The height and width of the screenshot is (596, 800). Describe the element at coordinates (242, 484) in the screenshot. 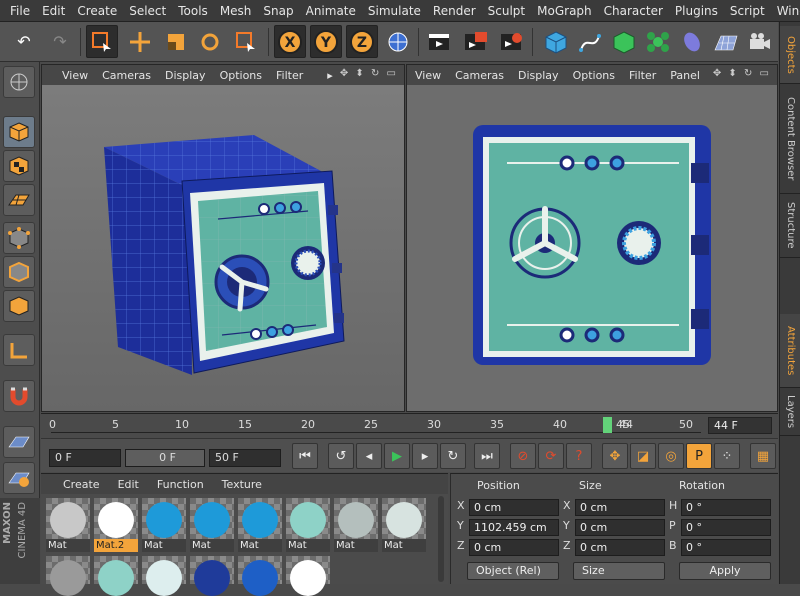

I see `mat-menu-texture: Texture` at that location.